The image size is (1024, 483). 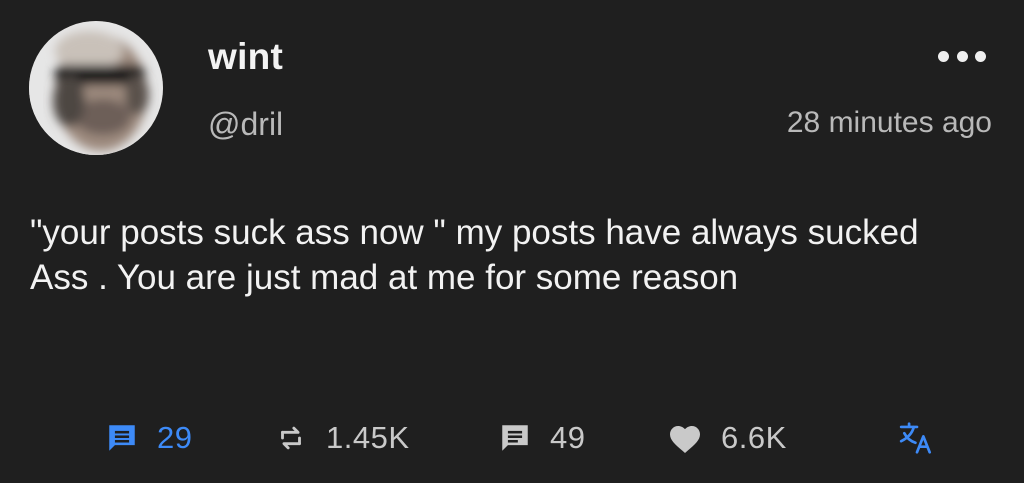 I want to click on author-display-name: wint, so click(x=245, y=57).